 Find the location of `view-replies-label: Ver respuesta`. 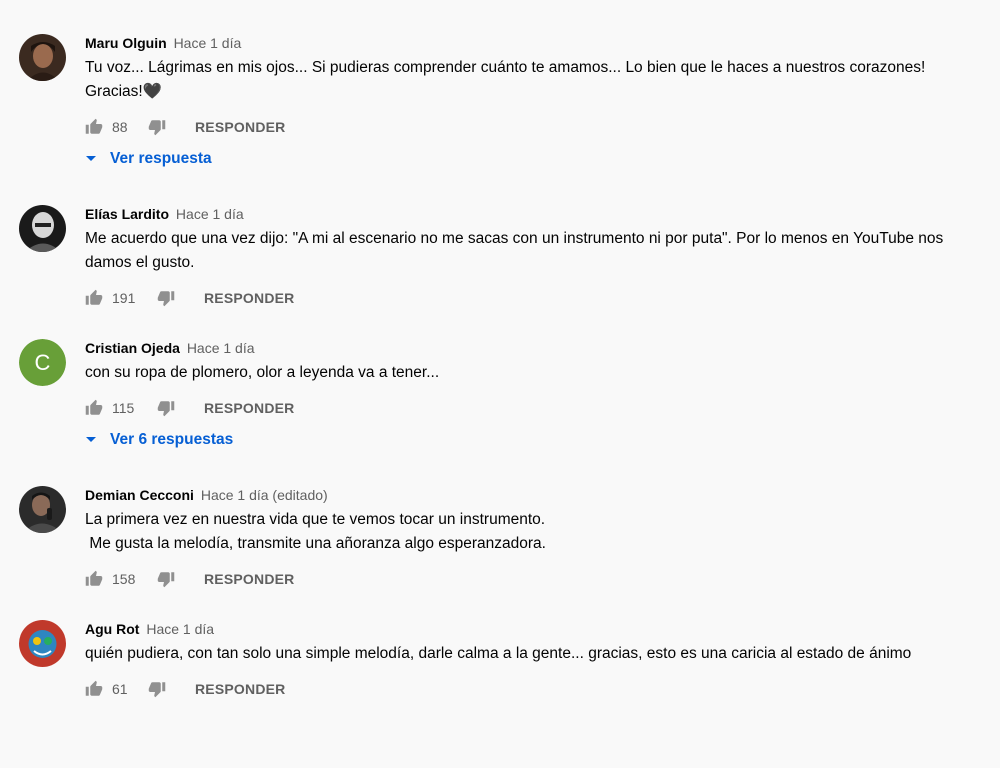

view-replies-label: Ver respuesta is located at coordinates (161, 158).